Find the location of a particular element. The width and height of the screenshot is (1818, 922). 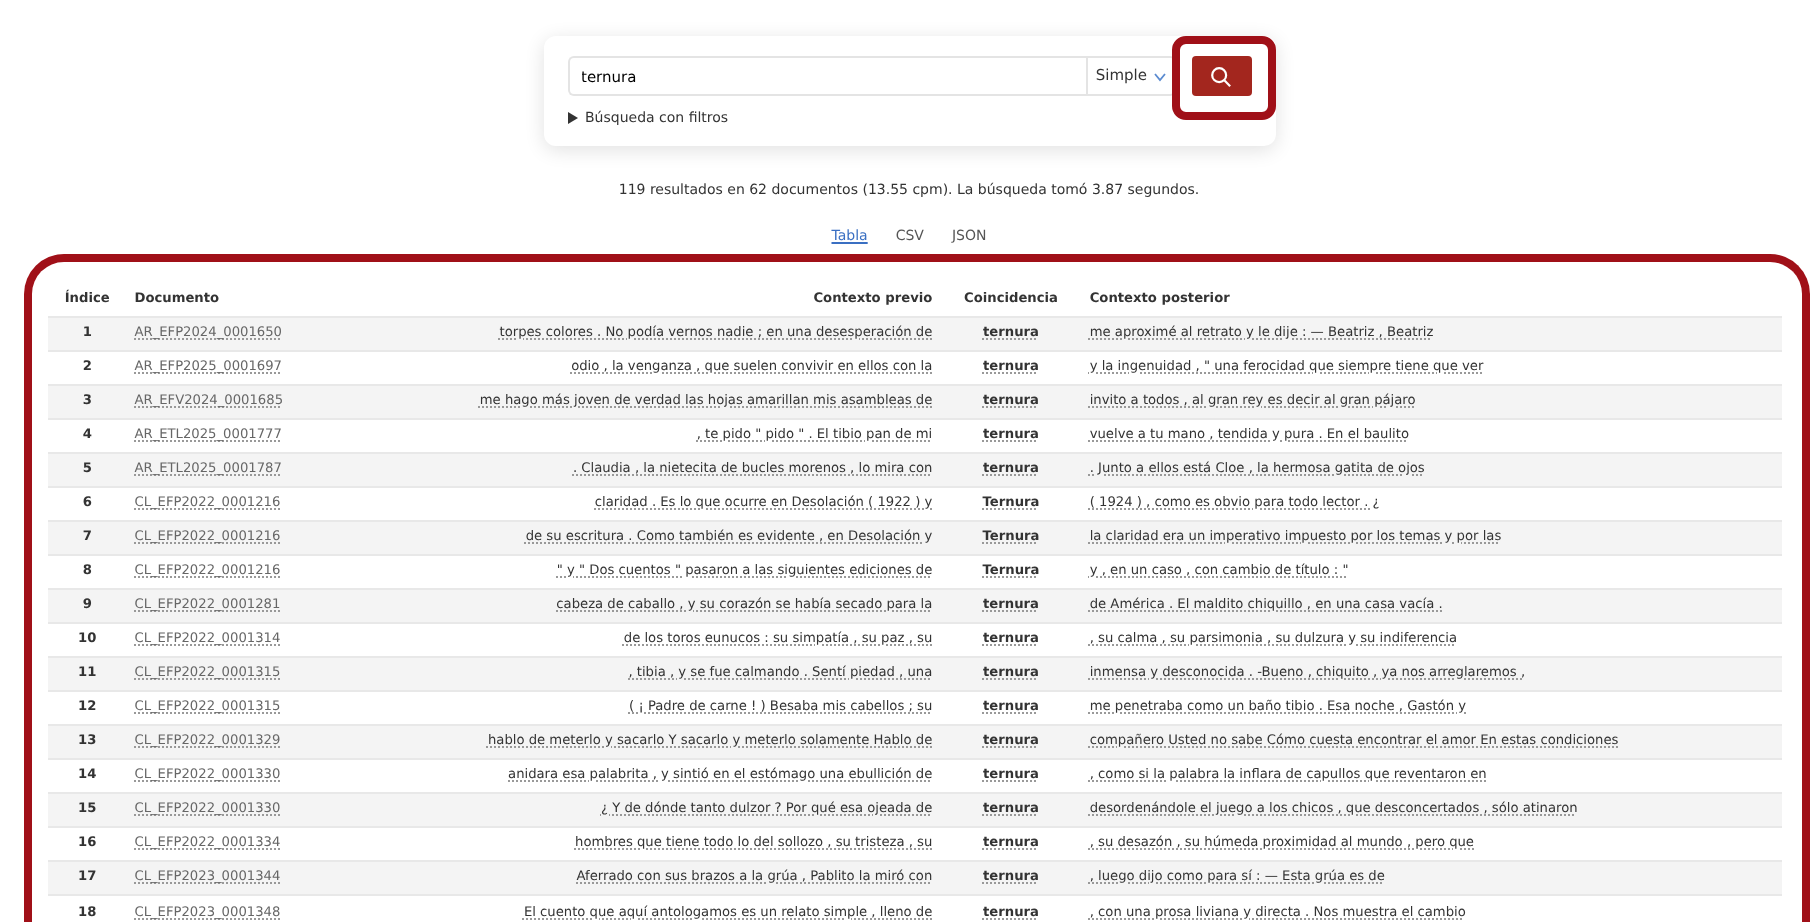

search-button is located at coordinates (1221, 76).